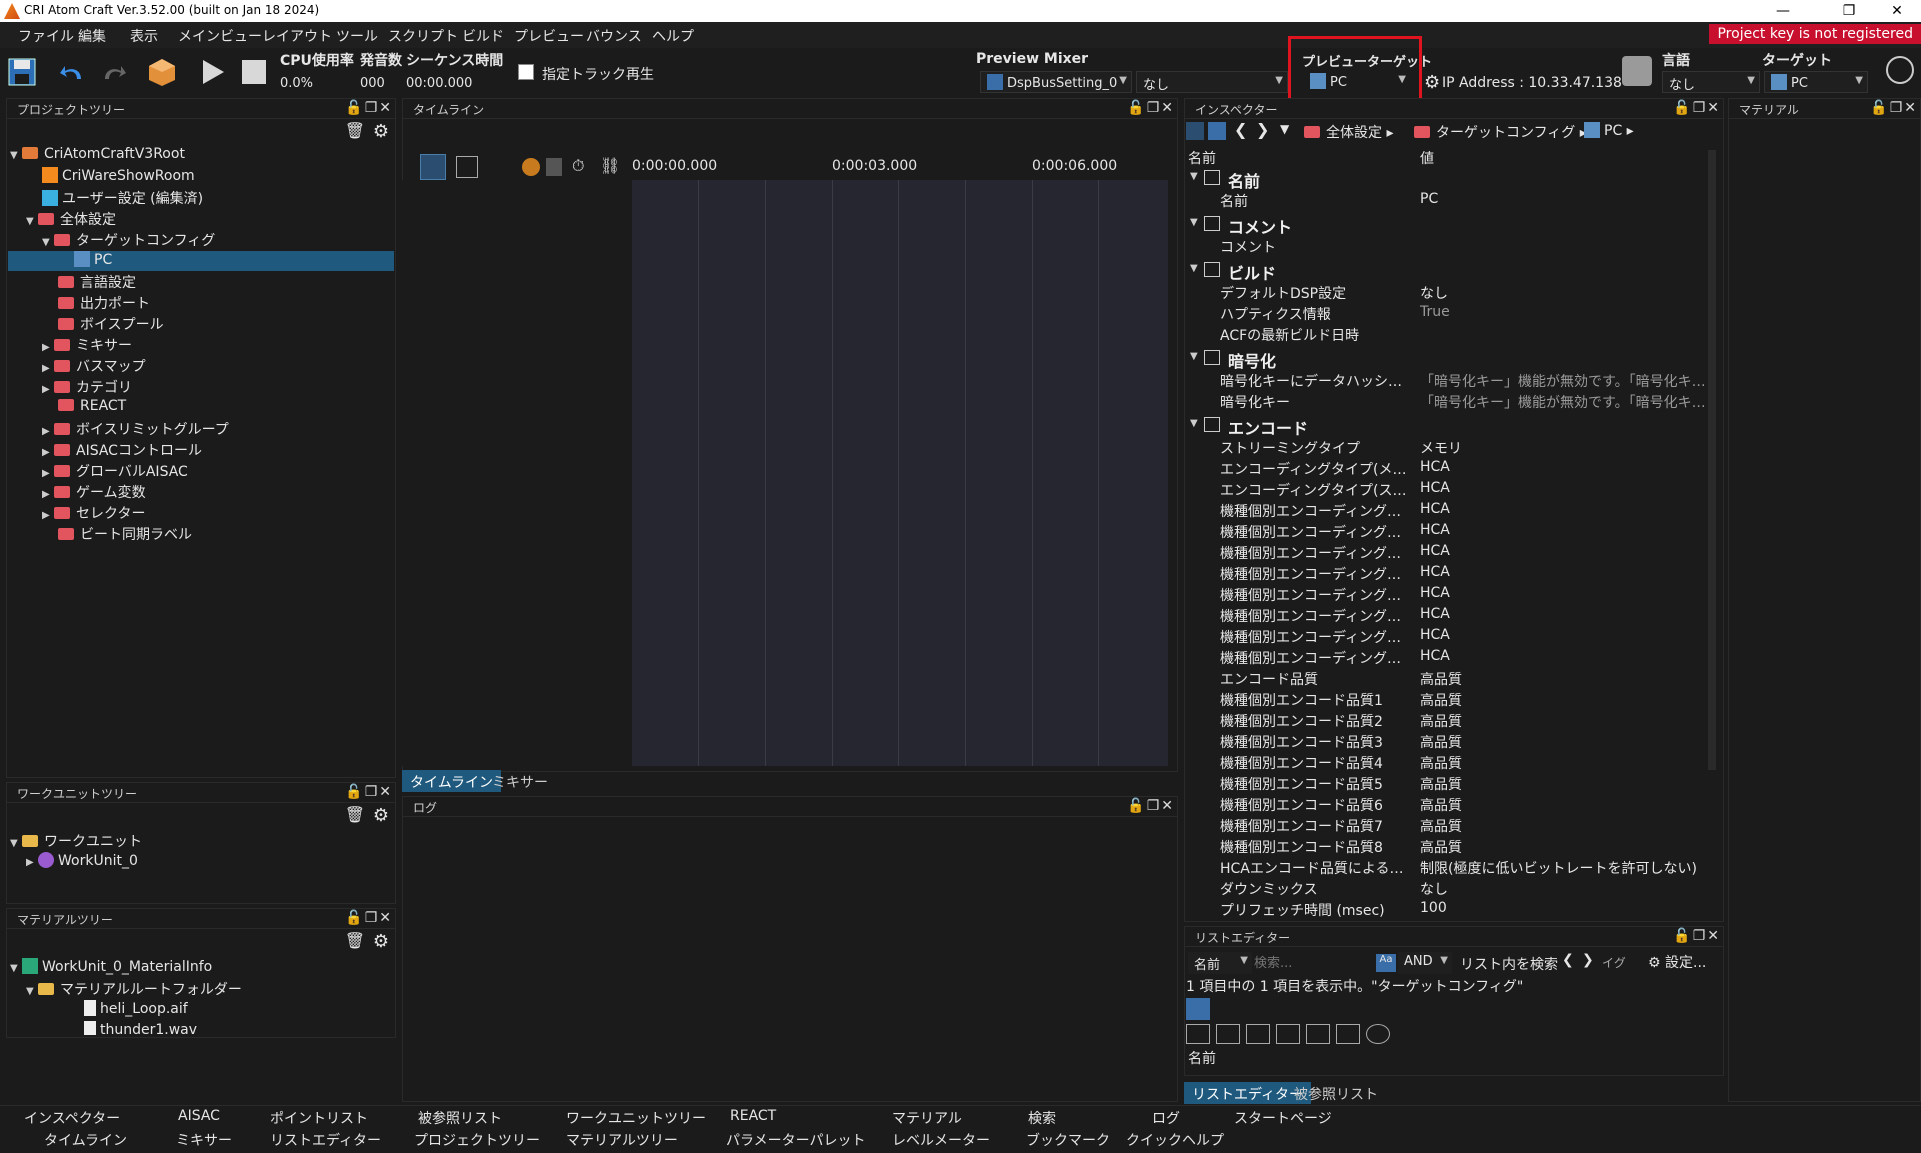 Image resolution: width=1921 pixels, height=1153 pixels. Describe the element at coordinates (1447, 425) in the screenshot. I see `group-encode: ▼ エンコード` at that location.